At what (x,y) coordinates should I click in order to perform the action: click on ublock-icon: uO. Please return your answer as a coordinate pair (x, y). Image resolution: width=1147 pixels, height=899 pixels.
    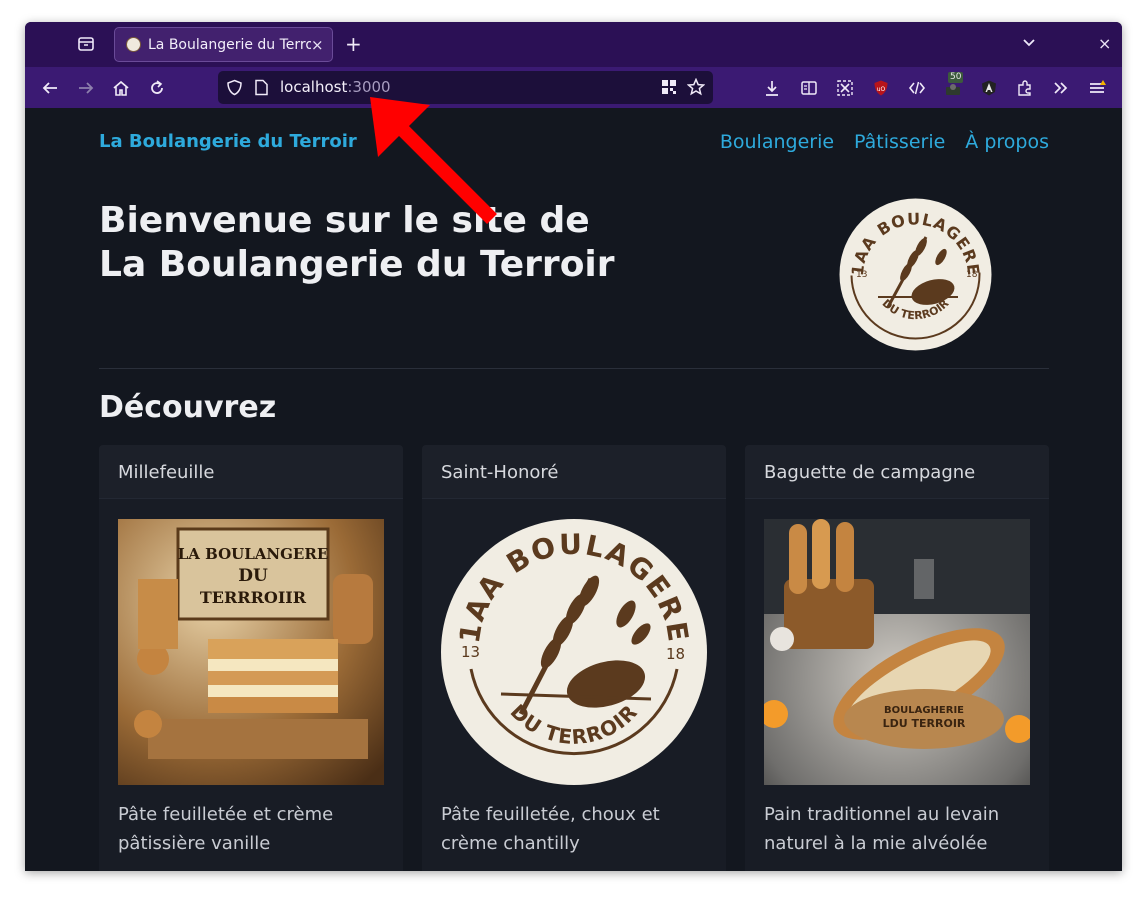
    Looking at the image, I should click on (881, 88).